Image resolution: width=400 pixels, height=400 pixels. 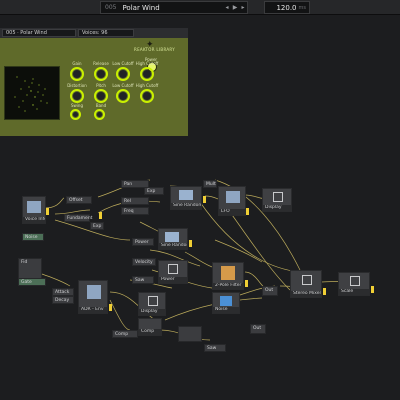 I want to click on tempo-value: 120.0, so click(x=286, y=7).